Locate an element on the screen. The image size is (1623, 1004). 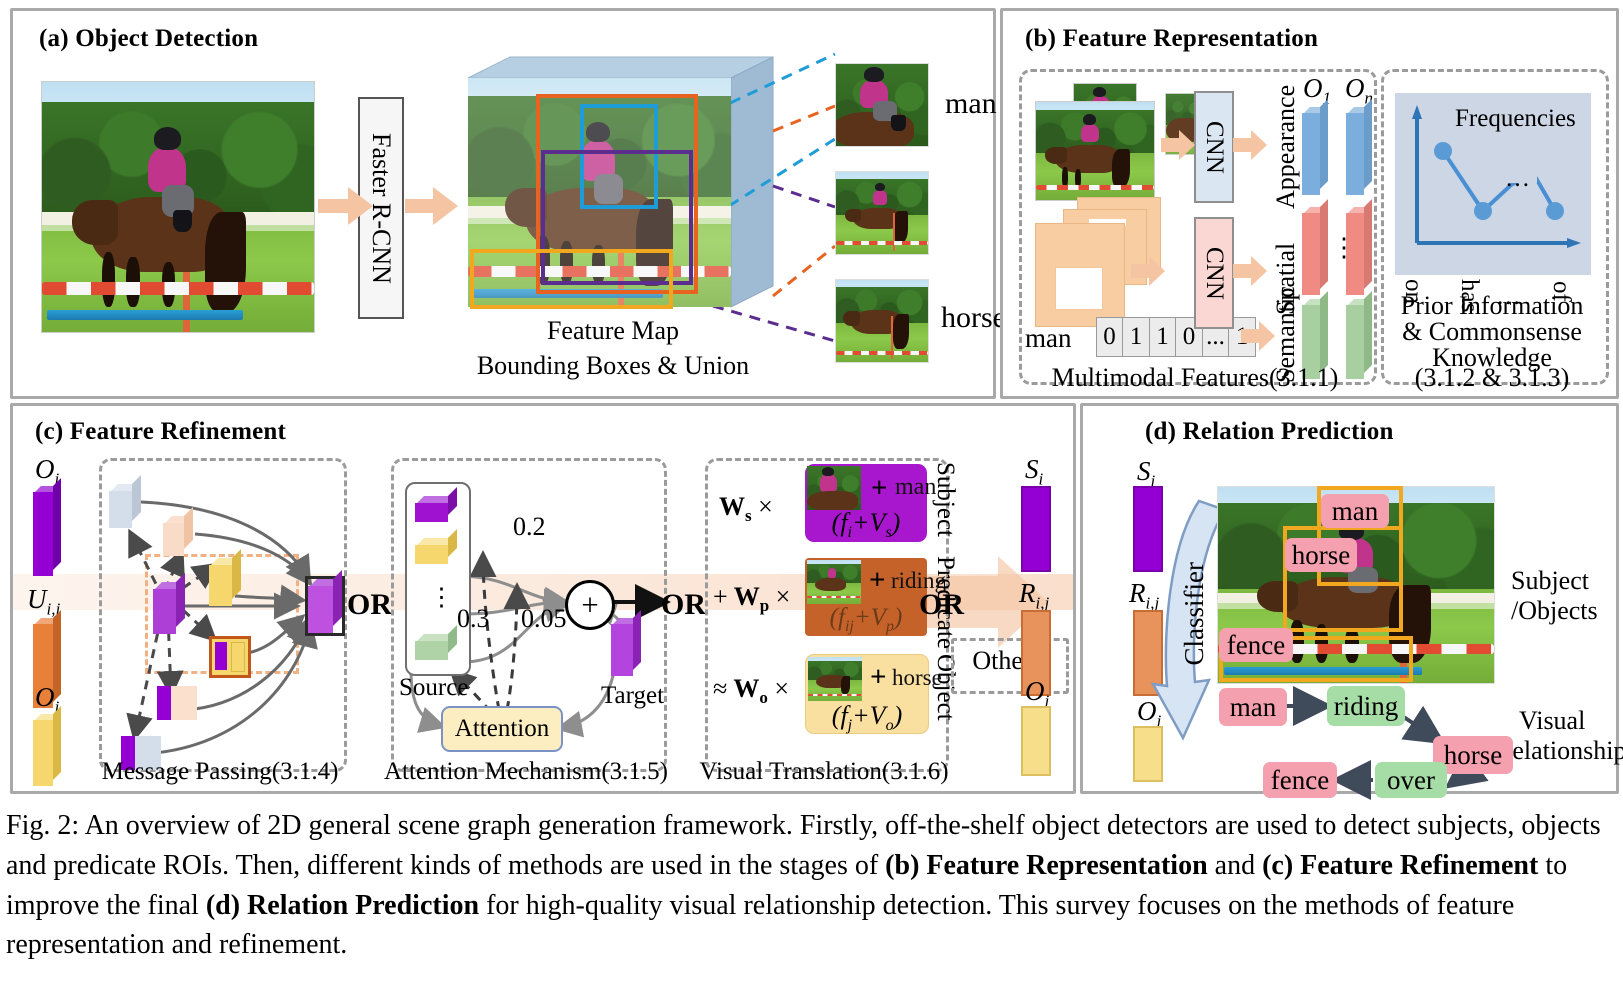
attention-weight-2: 0.3 is located at coordinates (473, 618).